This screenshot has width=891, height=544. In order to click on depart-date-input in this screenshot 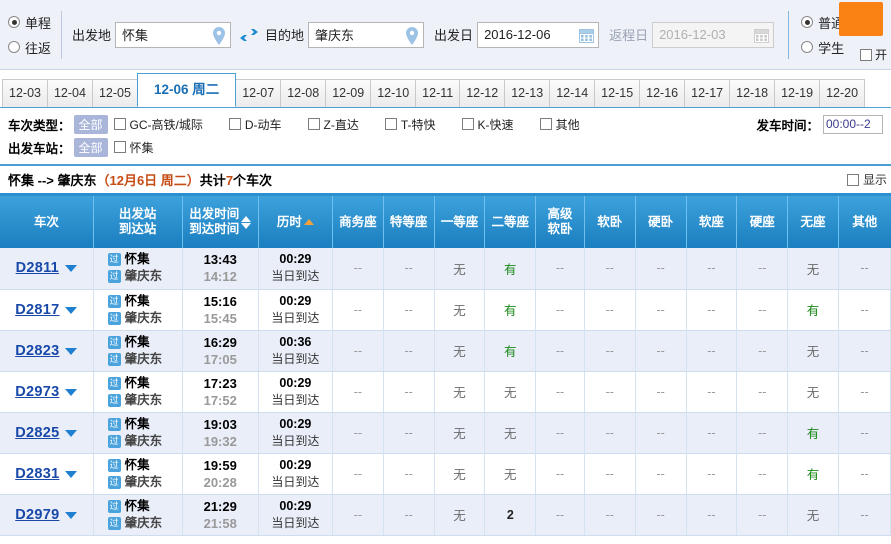, I will do `click(530, 34)`.